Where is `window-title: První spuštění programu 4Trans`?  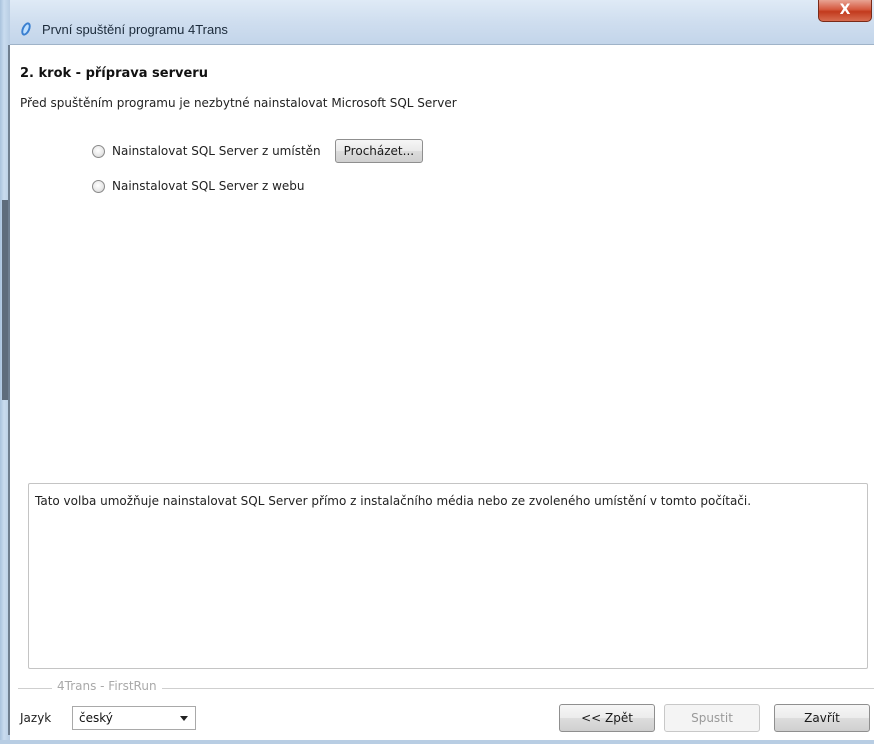 window-title: První spuštění programu 4Trans is located at coordinates (135, 29).